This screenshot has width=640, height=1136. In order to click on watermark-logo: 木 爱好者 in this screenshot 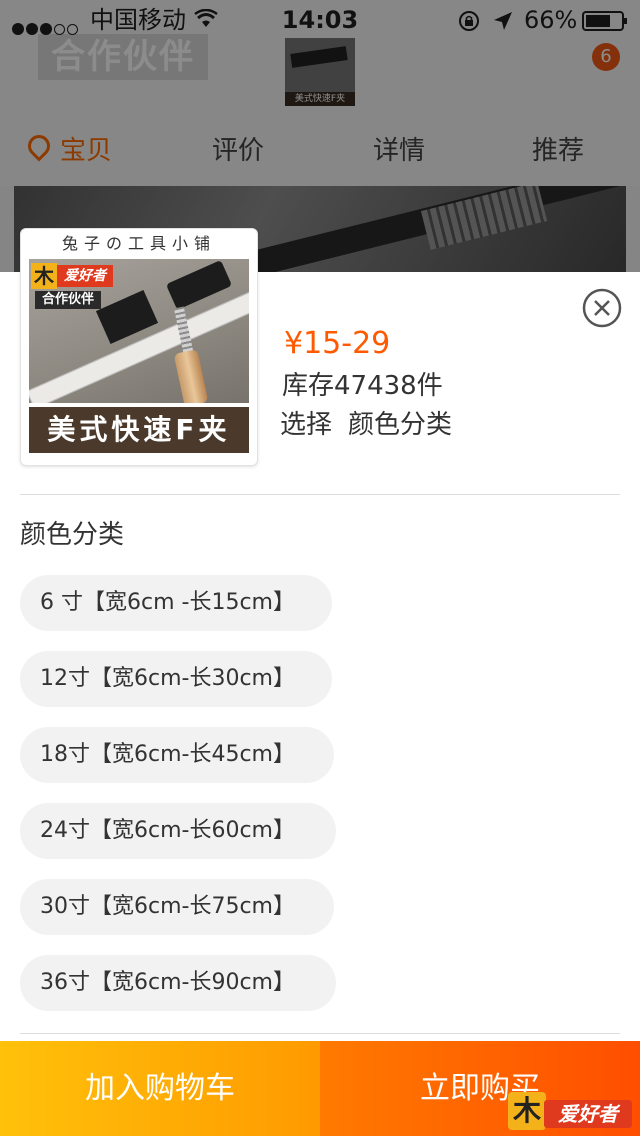, I will do `click(571, 1112)`.